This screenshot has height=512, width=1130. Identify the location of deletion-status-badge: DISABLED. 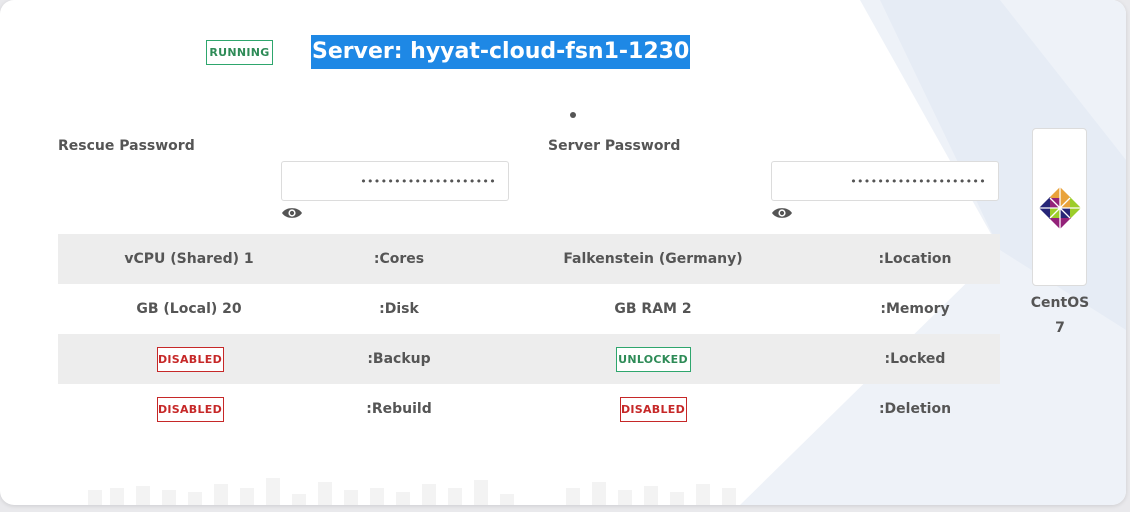
(653, 409).